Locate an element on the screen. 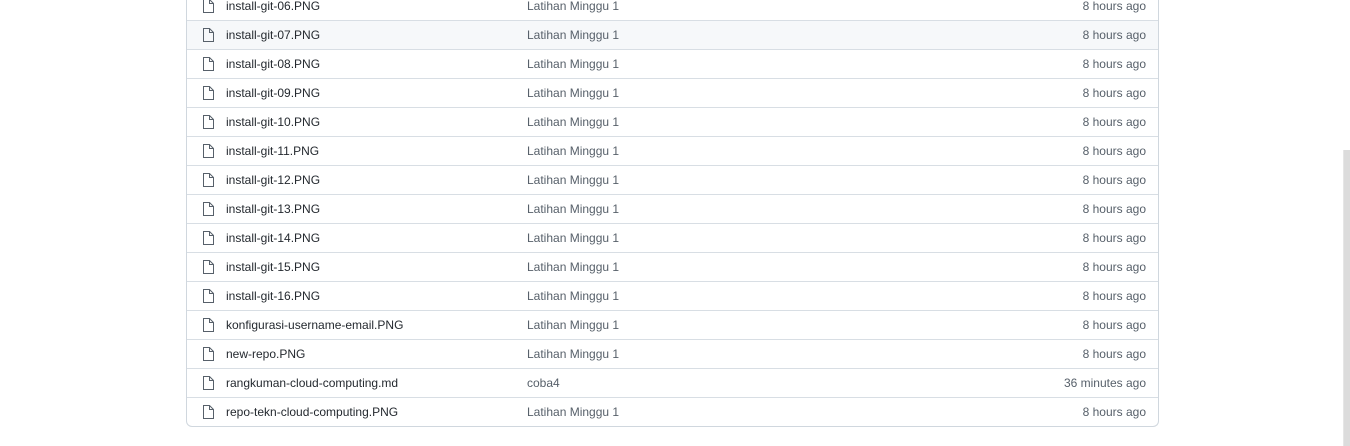 The image size is (1350, 446). file-name-link: install-git-11.PNG is located at coordinates (272, 151).